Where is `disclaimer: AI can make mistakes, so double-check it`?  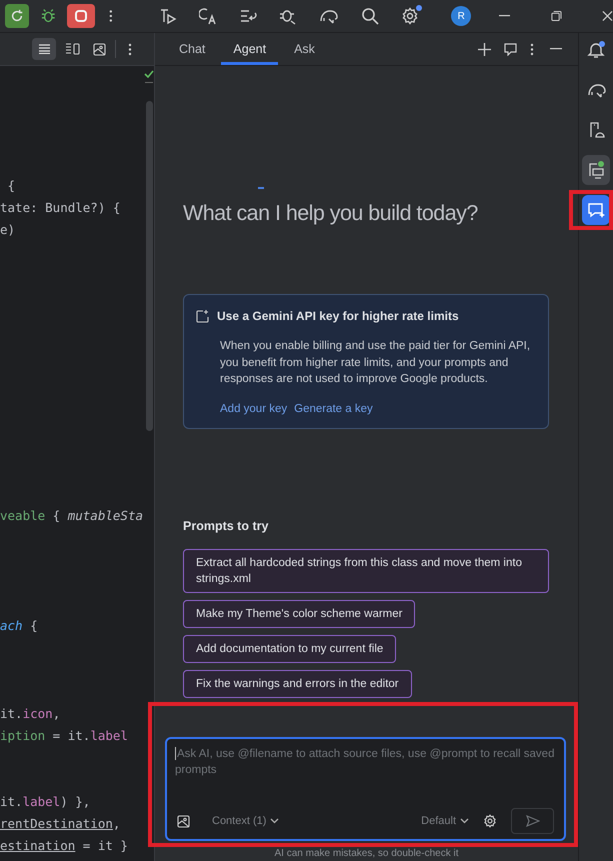 disclaimer: AI can make mistakes, so double-check it is located at coordinates (367, 854).